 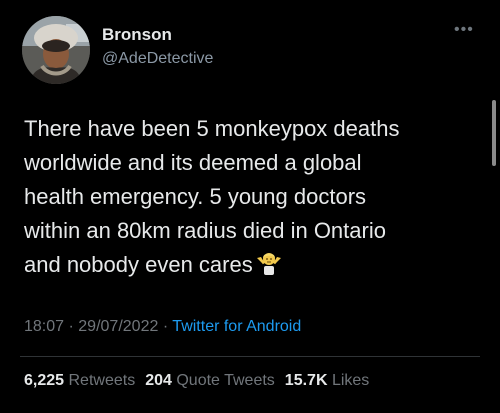 I want to click on tweet-text-line: and nobody even cares, so click(x=138, y=264).